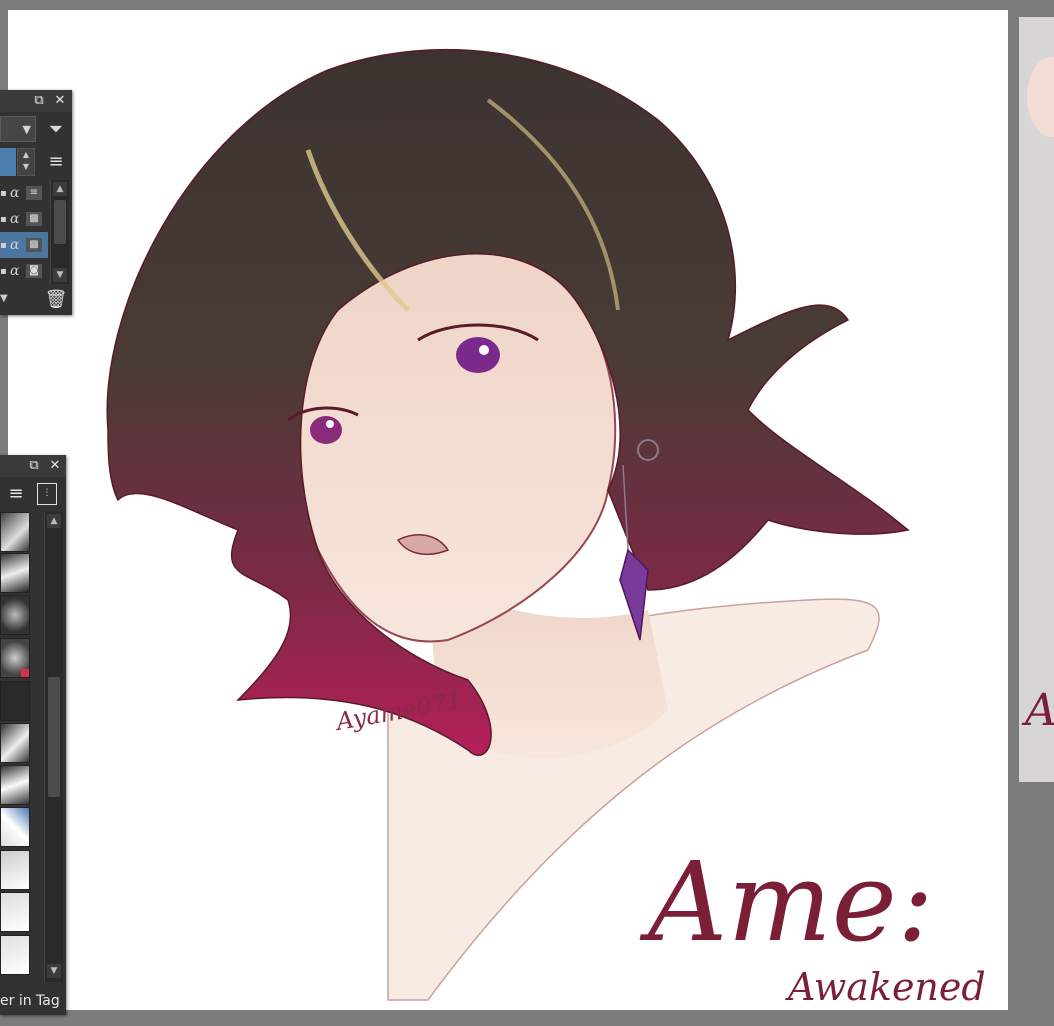 The width and height of the screenshot is (1054, 1026). What do you see at coordinates (34, 271) in the screenshot?
I see `layer-type-icon: ◙` at bounding box center [34, 271].